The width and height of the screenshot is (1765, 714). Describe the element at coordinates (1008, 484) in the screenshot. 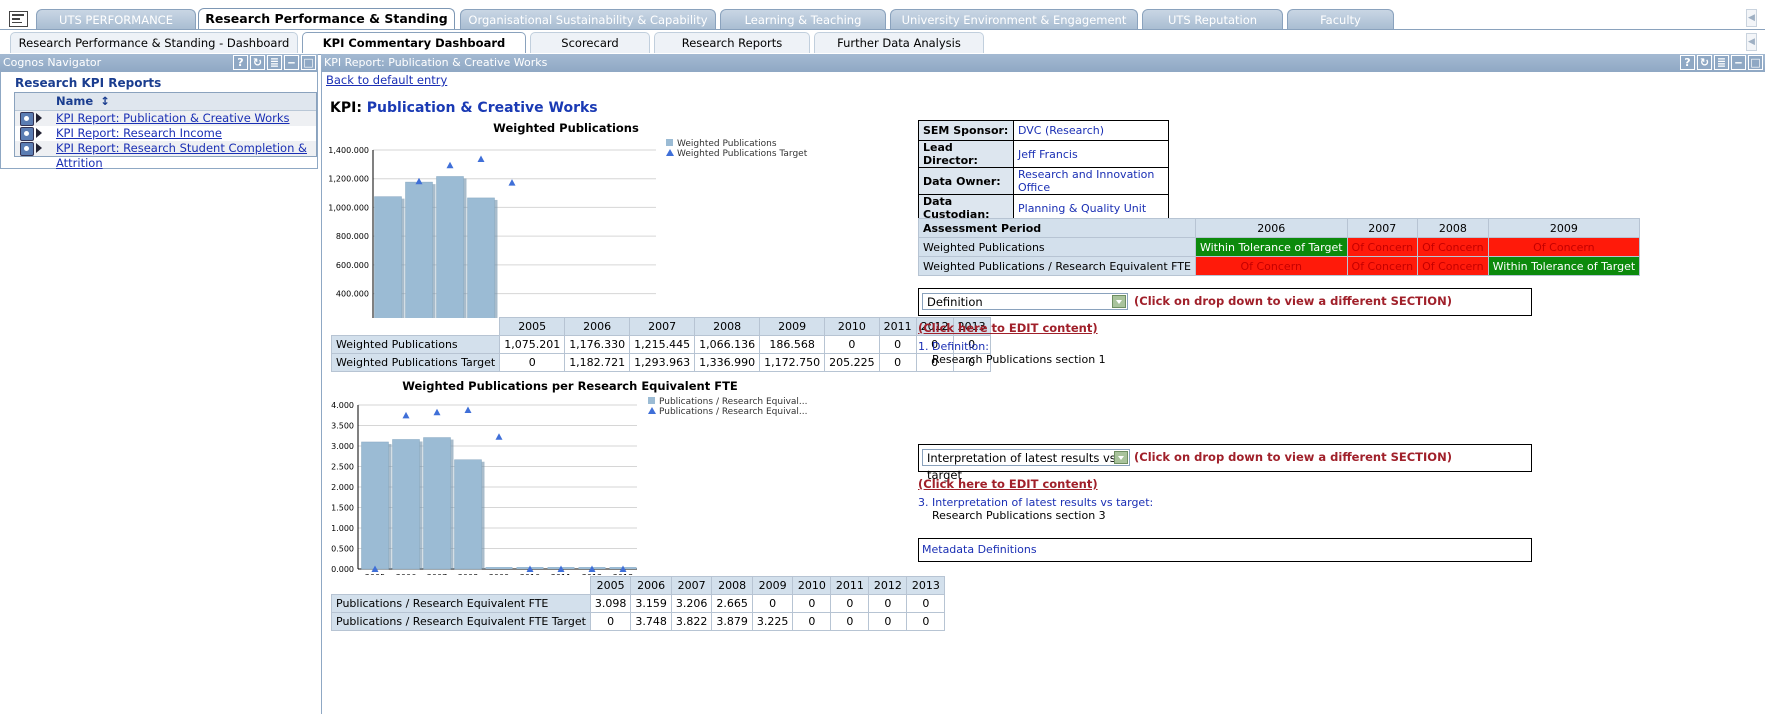

I see `section2-edit-link: (Click here to EDIT content)` at that location.